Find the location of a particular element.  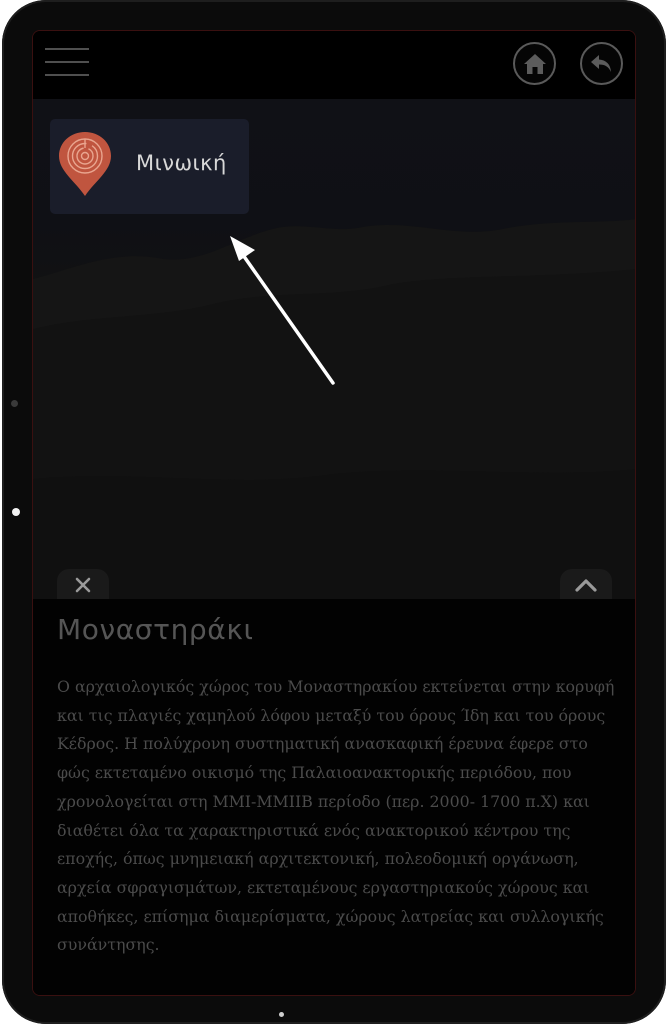

top-bar is located at coordinates (334, 65).